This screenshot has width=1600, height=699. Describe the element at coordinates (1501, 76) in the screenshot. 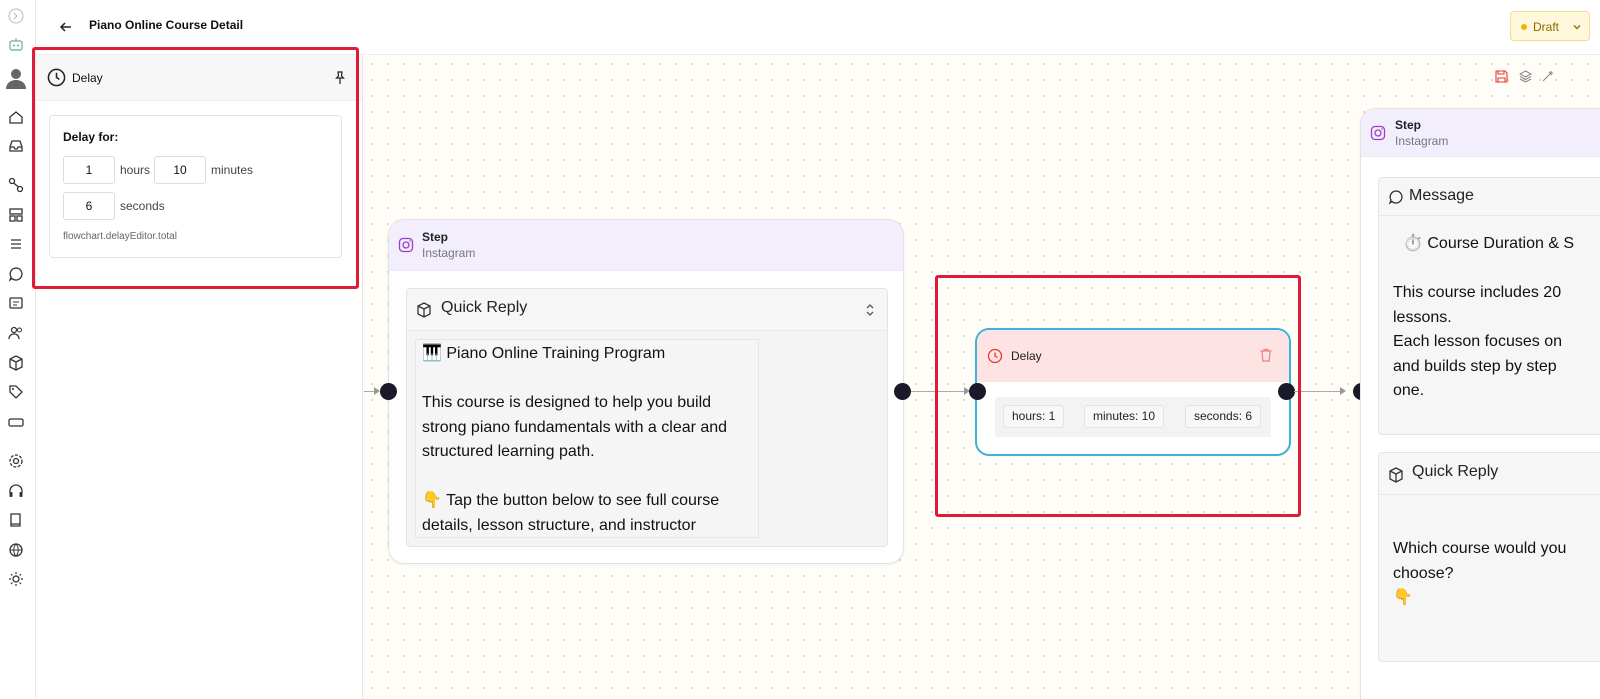

I see `save-icon` at that location.